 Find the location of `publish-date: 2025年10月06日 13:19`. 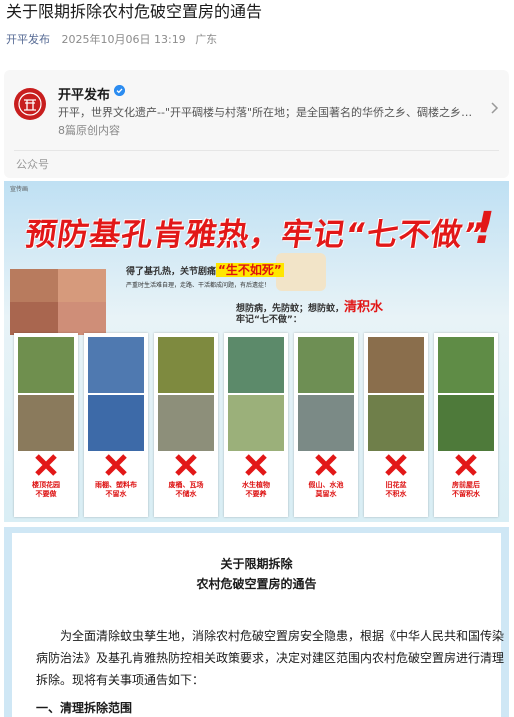

publish-date: 2025年10月06日 13:19 is located at coordinates (123, 39).